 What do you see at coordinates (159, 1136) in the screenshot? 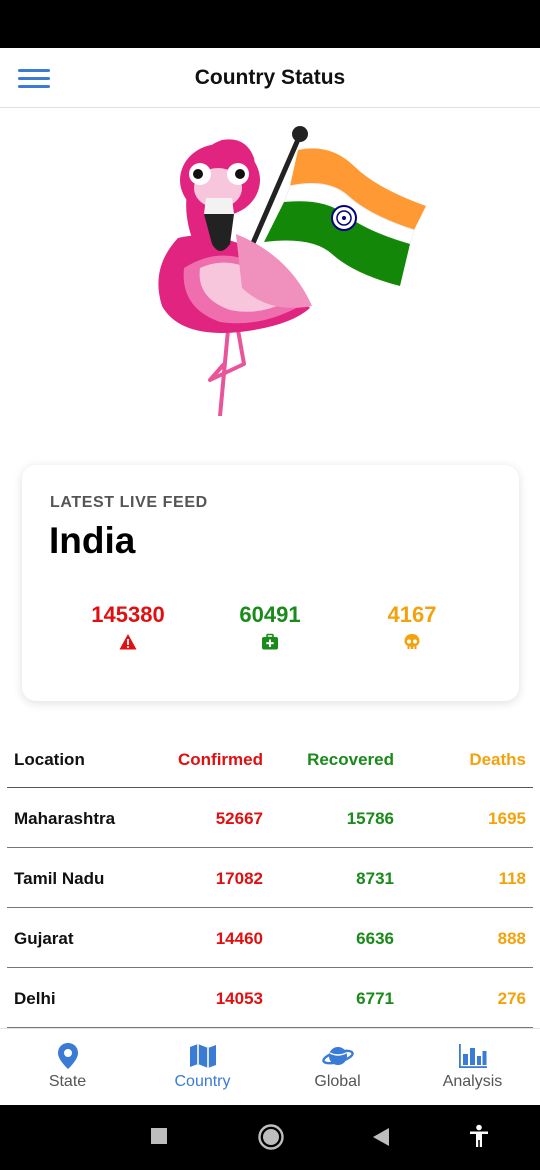
I see `recents-icon` at bounding box center [159, 1136].